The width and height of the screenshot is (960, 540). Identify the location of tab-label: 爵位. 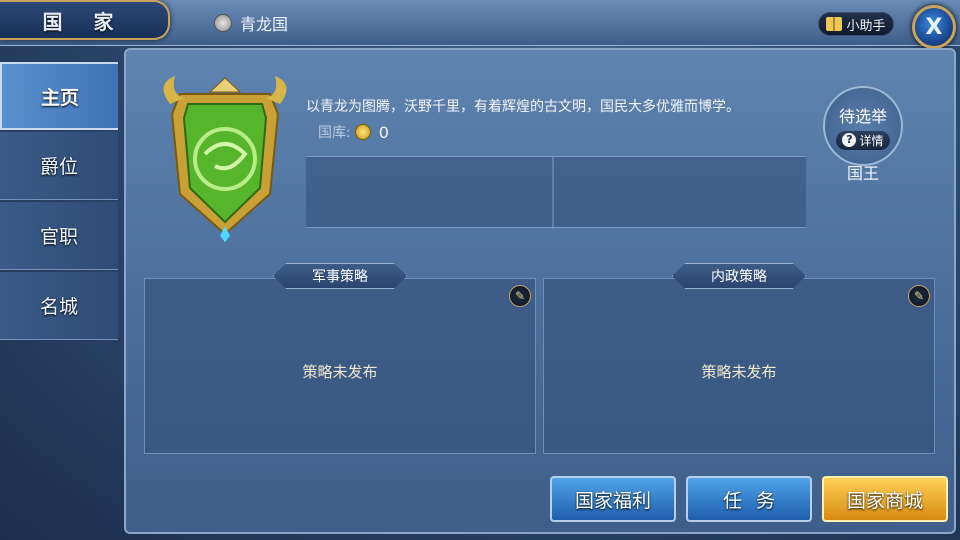
(58, 167).